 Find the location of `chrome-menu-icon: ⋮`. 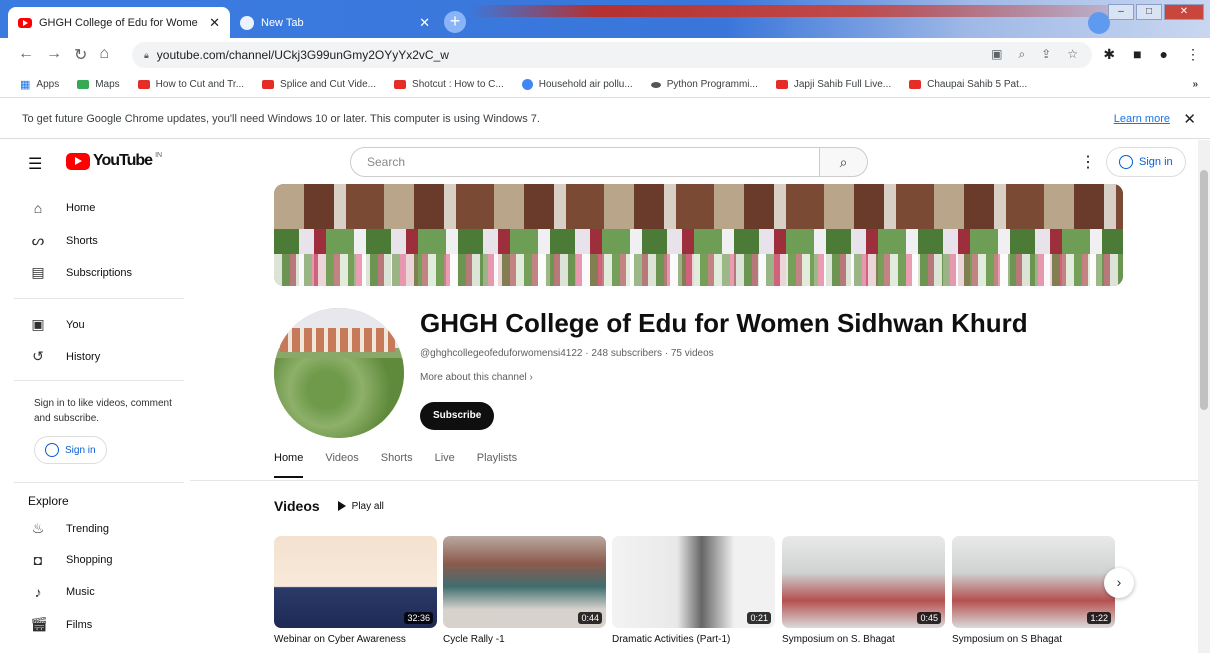

chrome-menu-icon: ⋮ is located at coordinates (1193, 54).